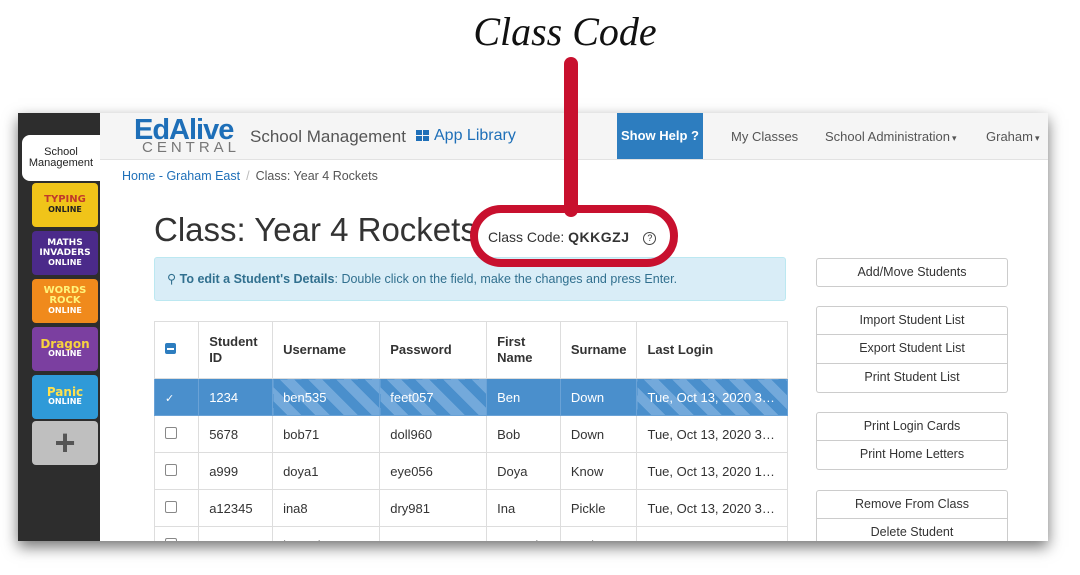 The height and width of the screenshot is (575, 1080). I want to click on page-title: Class: Year 4 Rockets, so click(315, 229).